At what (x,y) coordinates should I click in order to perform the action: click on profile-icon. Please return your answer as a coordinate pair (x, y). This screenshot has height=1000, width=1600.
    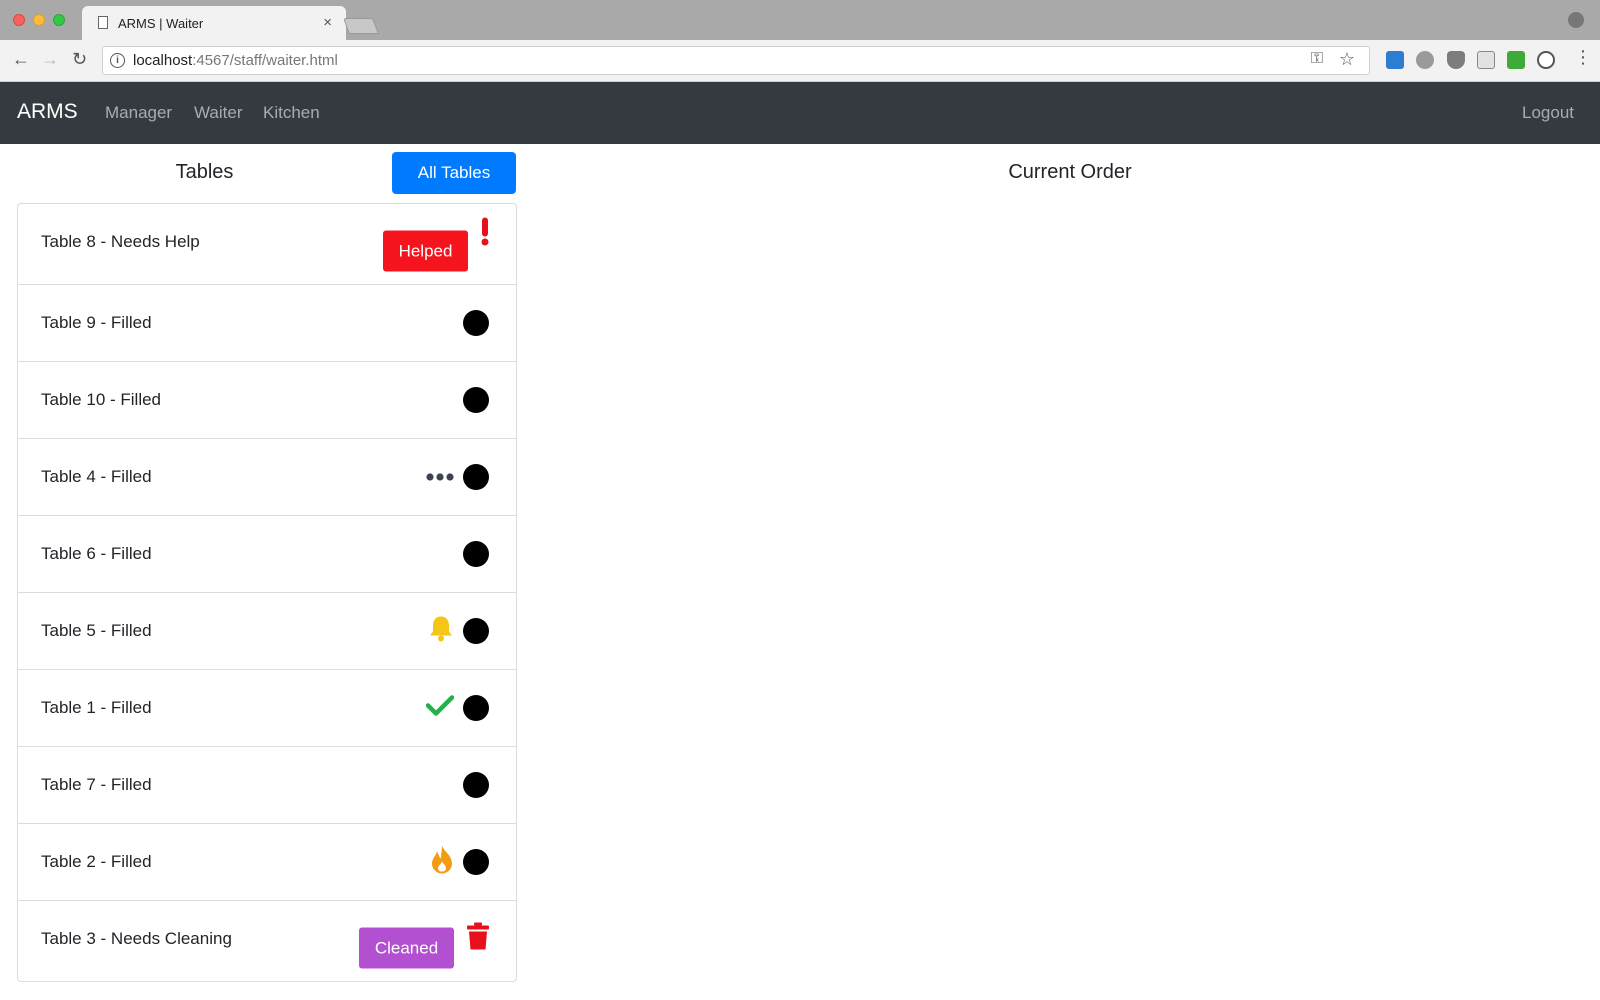
    Looking at the image, I should click on (1576, 20).